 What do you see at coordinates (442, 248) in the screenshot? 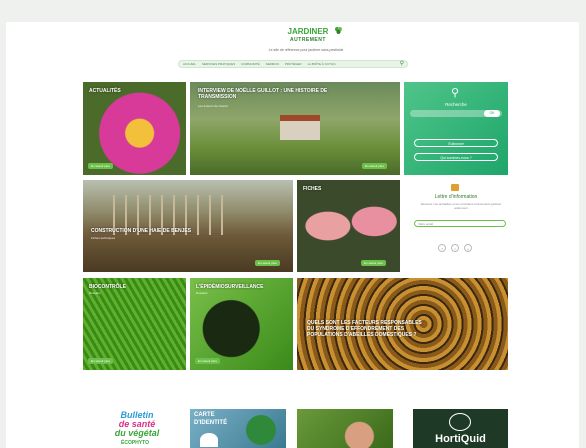
I see `facebook-icon: f` at bounding box center [442, 248].